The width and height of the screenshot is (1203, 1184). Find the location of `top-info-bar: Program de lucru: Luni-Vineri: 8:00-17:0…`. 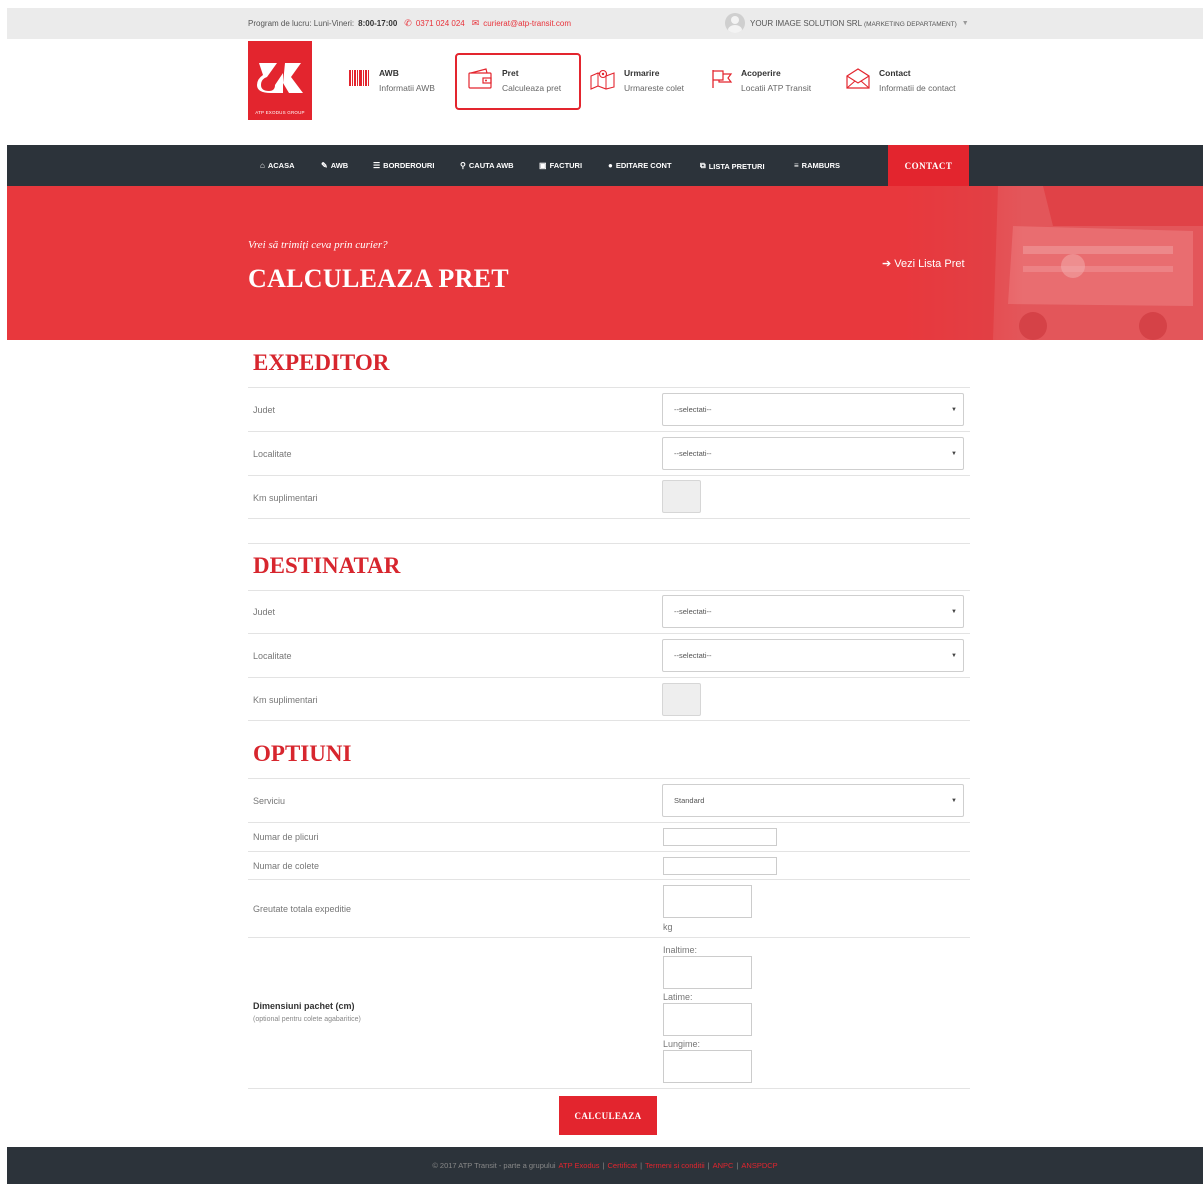

top-info-bar: Program de lucru: Luni-Vineri: 8:00-17:0… is located at coordinates (605, 23).